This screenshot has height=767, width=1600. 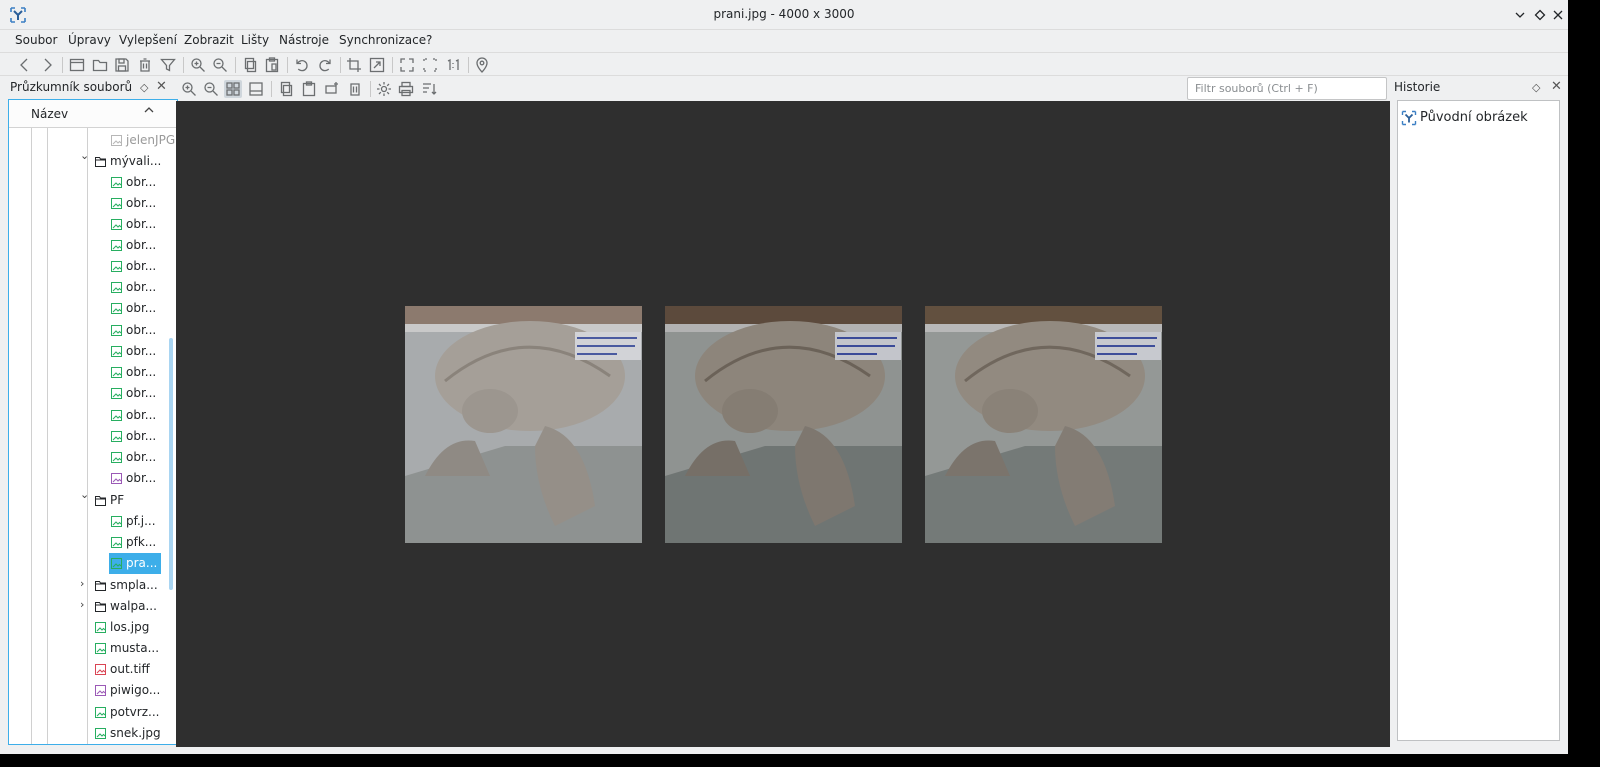 I want to click on fullscreen-icon, so click(x=407, y=65).